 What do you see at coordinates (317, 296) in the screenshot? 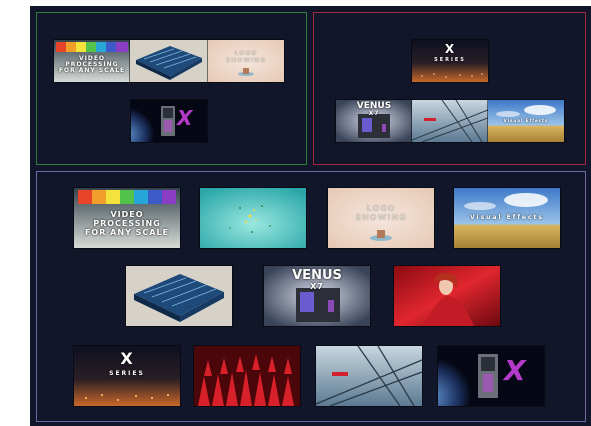
I see `thumb-venus-x7-large: VENUS X7` at bounding box center [317, 296].